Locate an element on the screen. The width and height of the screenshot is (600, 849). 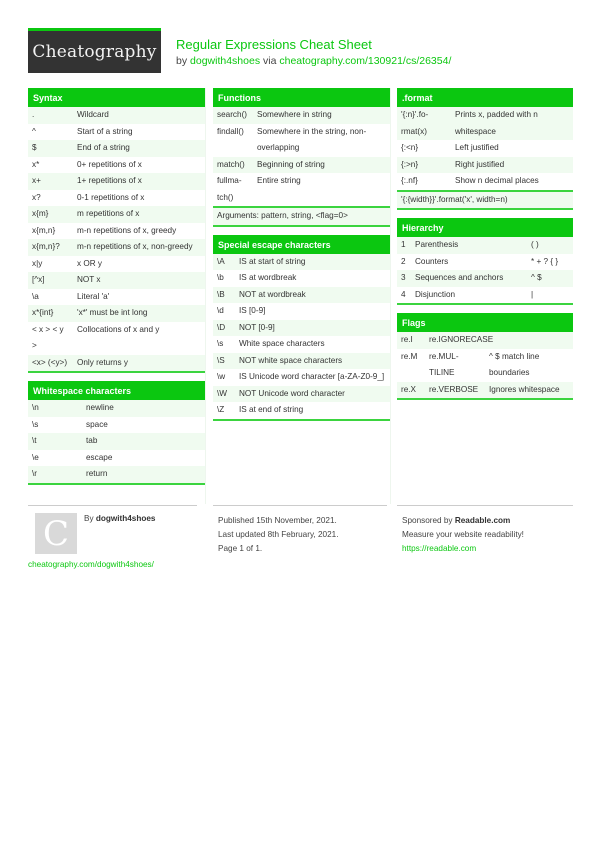
author-link: dogwith4shoes is located at coordinates (225, 61).